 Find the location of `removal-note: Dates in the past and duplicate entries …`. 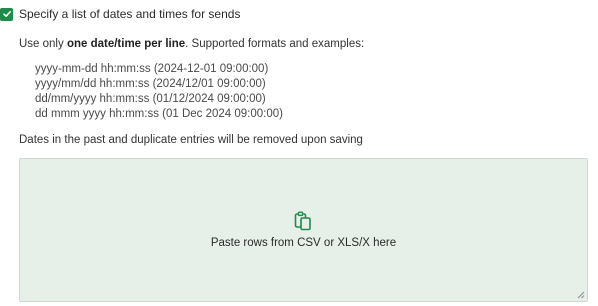

removal-note: Dates in the past and duplicate entries … is located at coordinates (191, 140).